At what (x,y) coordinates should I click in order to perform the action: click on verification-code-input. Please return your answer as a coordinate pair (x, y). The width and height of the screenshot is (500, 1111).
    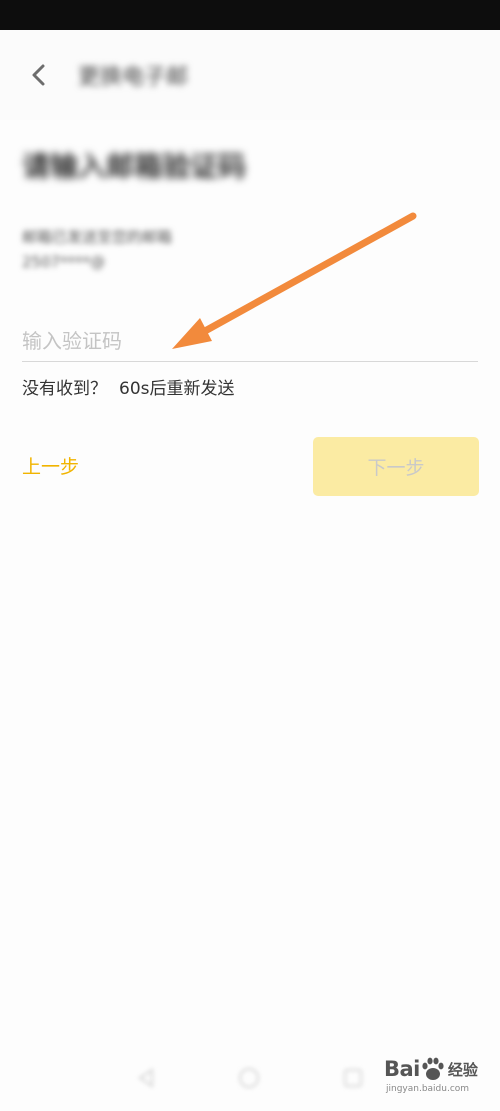
    Looking at the image, I should click on (250, 341).